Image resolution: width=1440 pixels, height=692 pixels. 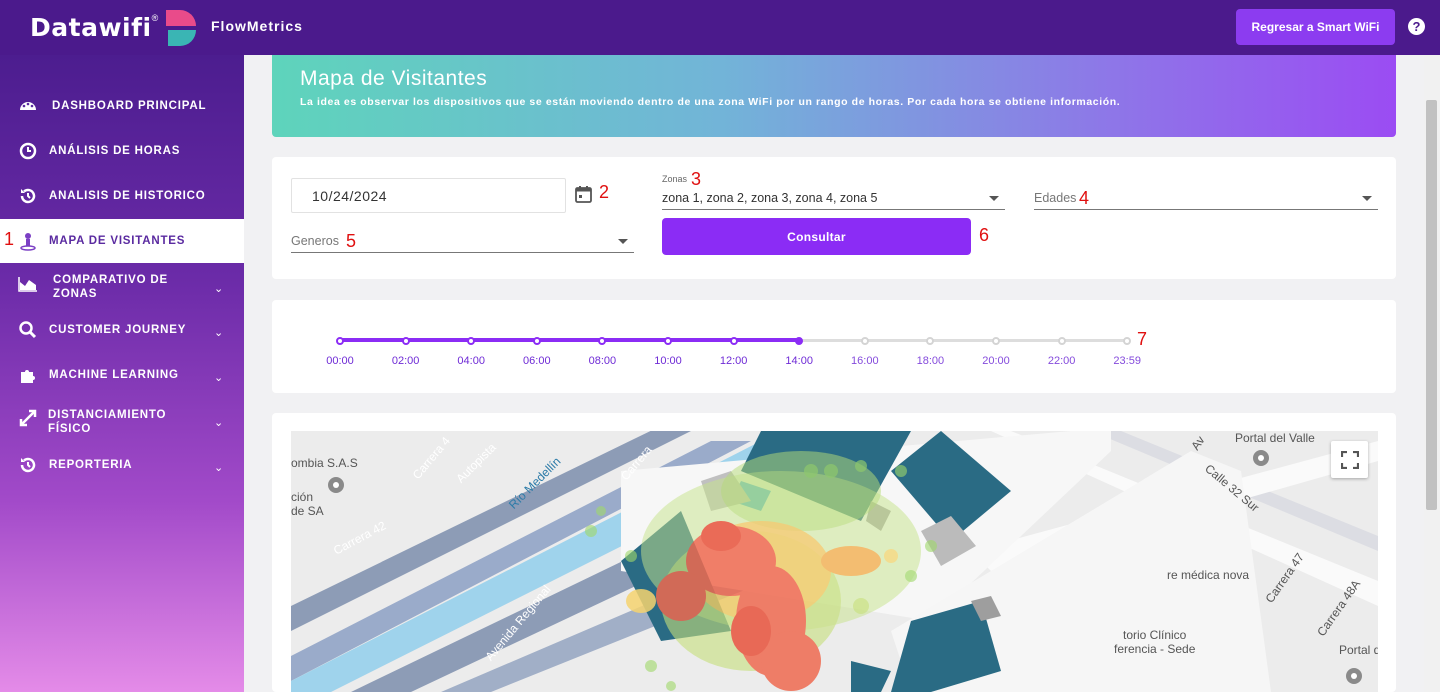 I want to click on sidebar-item-label: CUSTOMER JOURNEY, so click(x=118, y=330).